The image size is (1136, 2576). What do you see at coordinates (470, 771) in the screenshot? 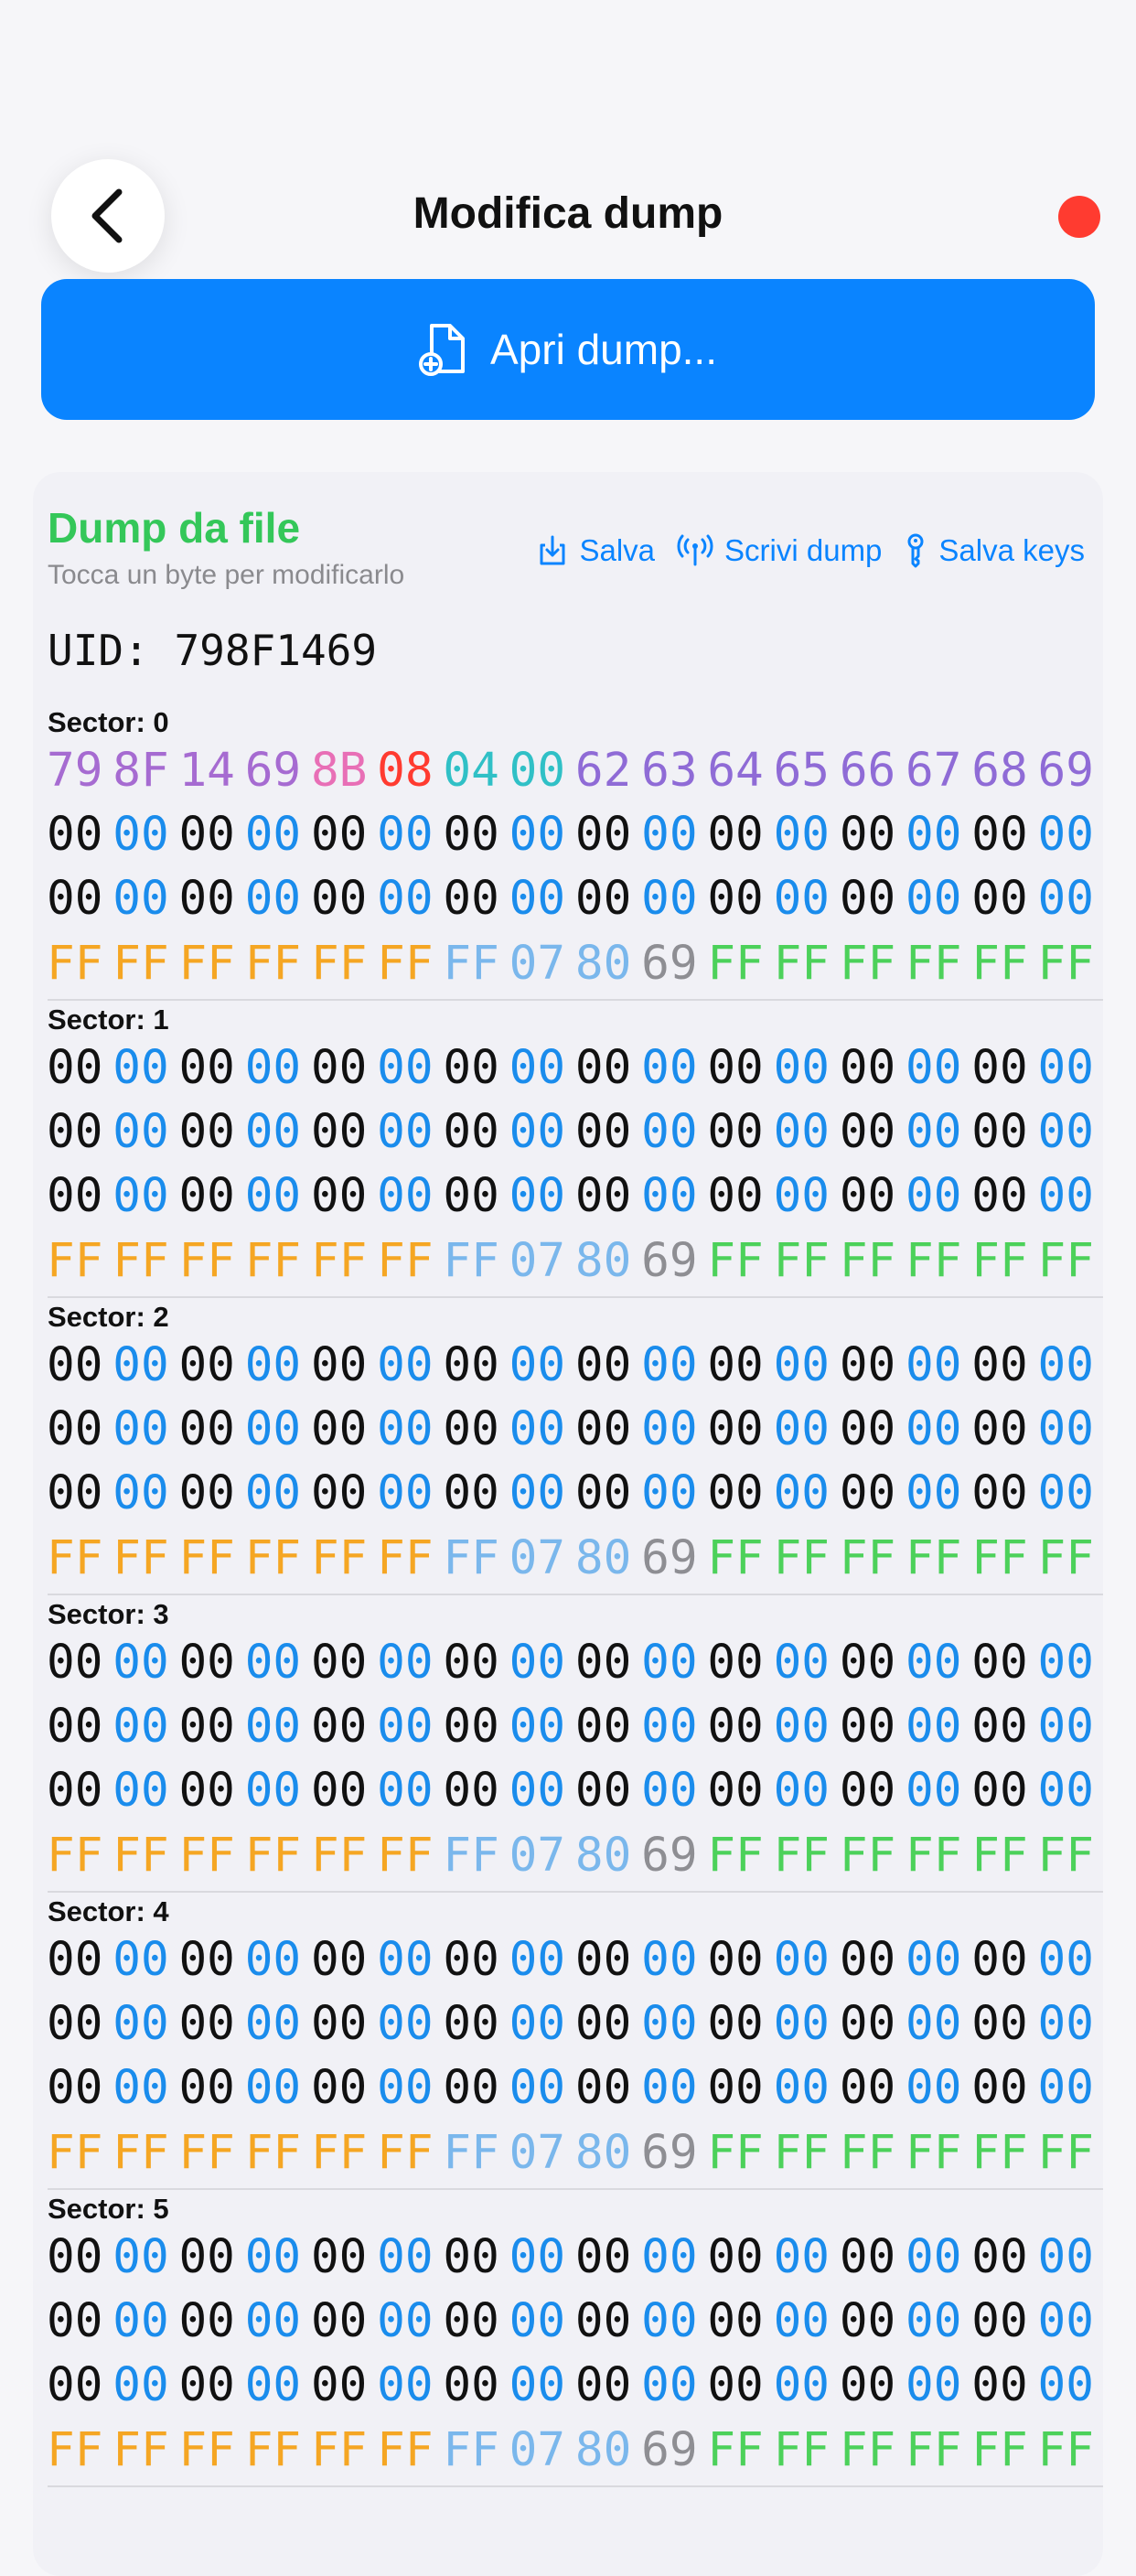
I see `hex-byte: 04` at bounding box center [470, 771].